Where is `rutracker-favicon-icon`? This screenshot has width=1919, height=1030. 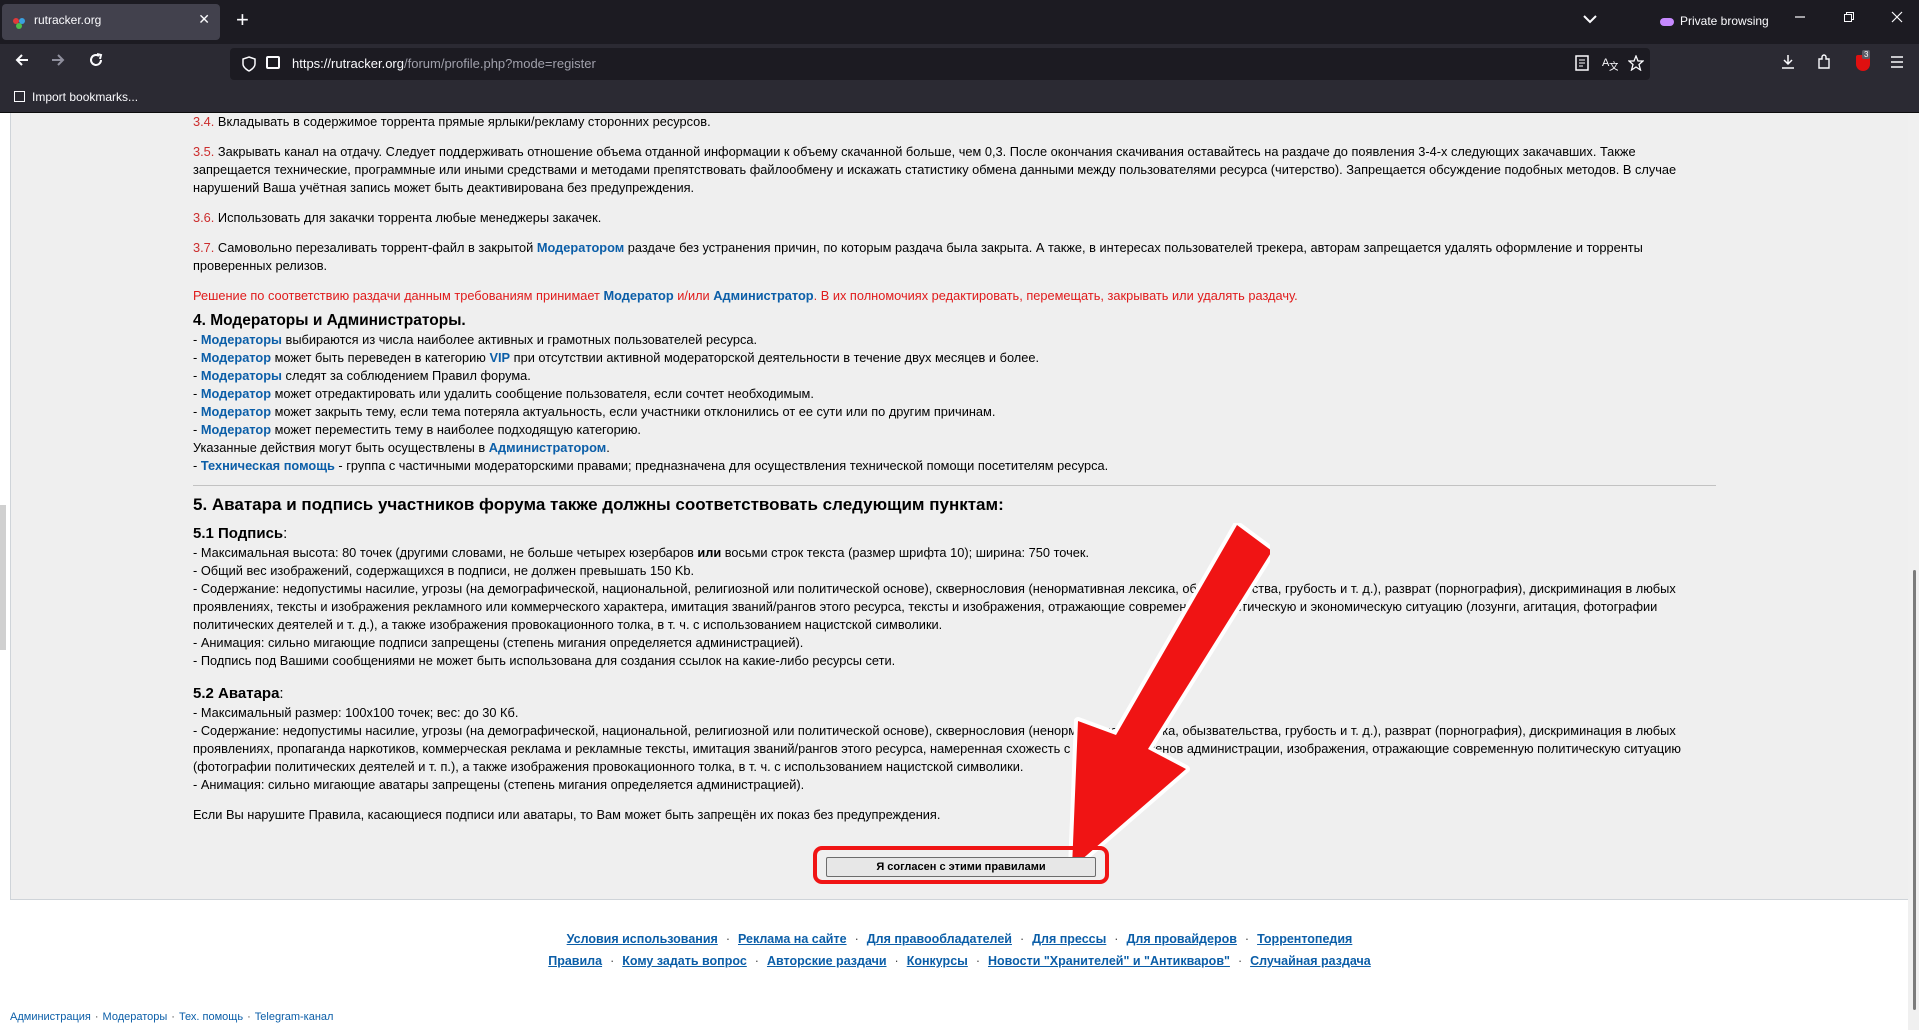 rutracker-favicon-icon is located at coordinates (19, 23).